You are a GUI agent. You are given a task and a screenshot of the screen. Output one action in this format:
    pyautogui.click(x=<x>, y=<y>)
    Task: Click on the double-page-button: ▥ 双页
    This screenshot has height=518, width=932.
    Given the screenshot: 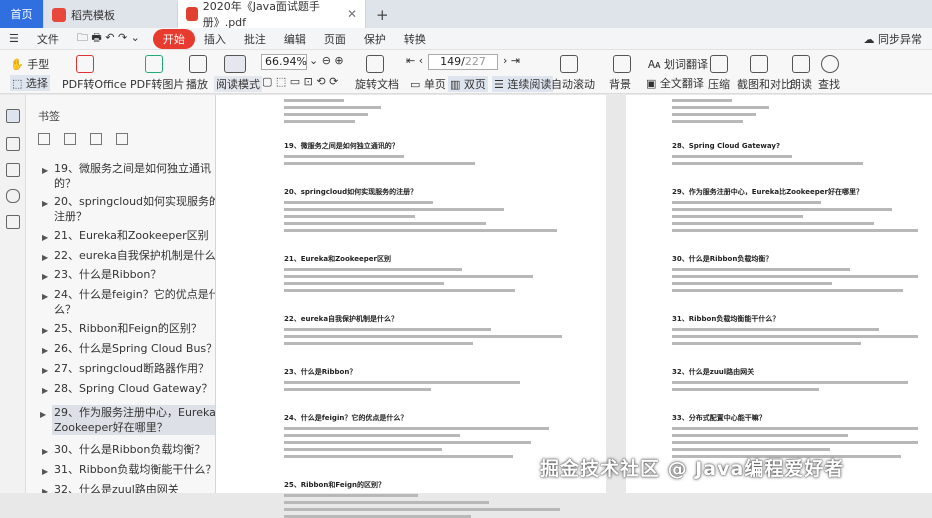 What is the action you would take?
    pyautogui.click(x=468, y=84)
    